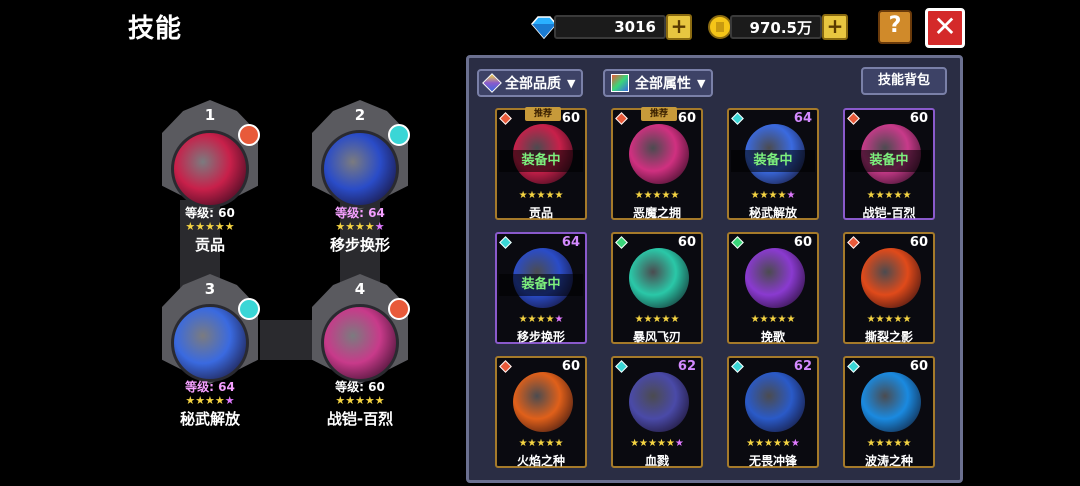 Image resolution: width=1080 pixels, height=486 pixels. What do you see at coordinates (904, 81) in the screenshot?
I see `skill-bag-button: 技能背包` at bounding box center [904, 81].